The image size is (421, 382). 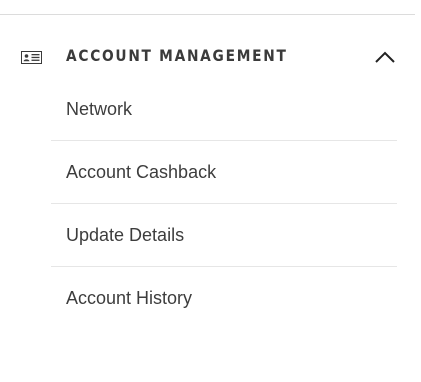 I want to click on id-card-icon, so click(x=31, y=57).